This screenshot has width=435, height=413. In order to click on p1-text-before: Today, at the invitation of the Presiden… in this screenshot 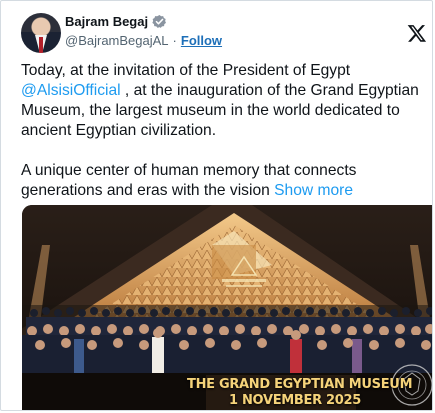, I will do `click(186, 70)`.